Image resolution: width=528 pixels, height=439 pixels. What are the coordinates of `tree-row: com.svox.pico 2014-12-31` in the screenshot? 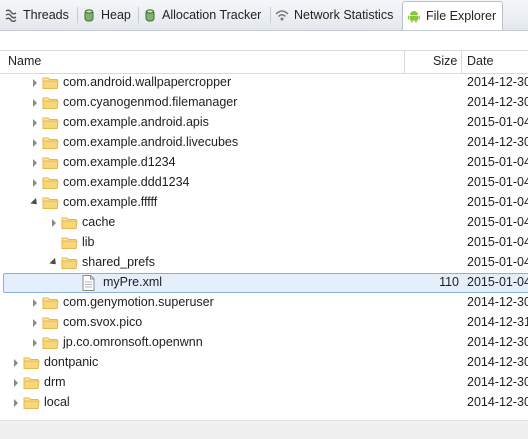 It's located at (264, 323).